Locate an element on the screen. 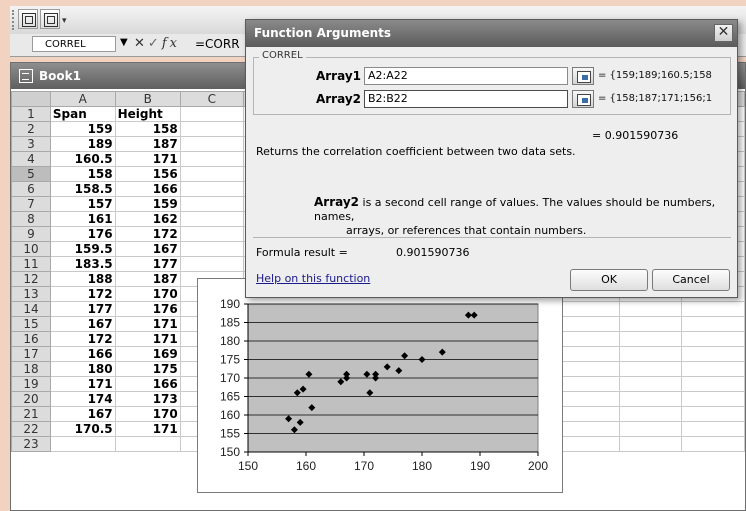 This screenshot has height=511, width=746. cell-a: 183.5 is located at coordinates (82, 264).